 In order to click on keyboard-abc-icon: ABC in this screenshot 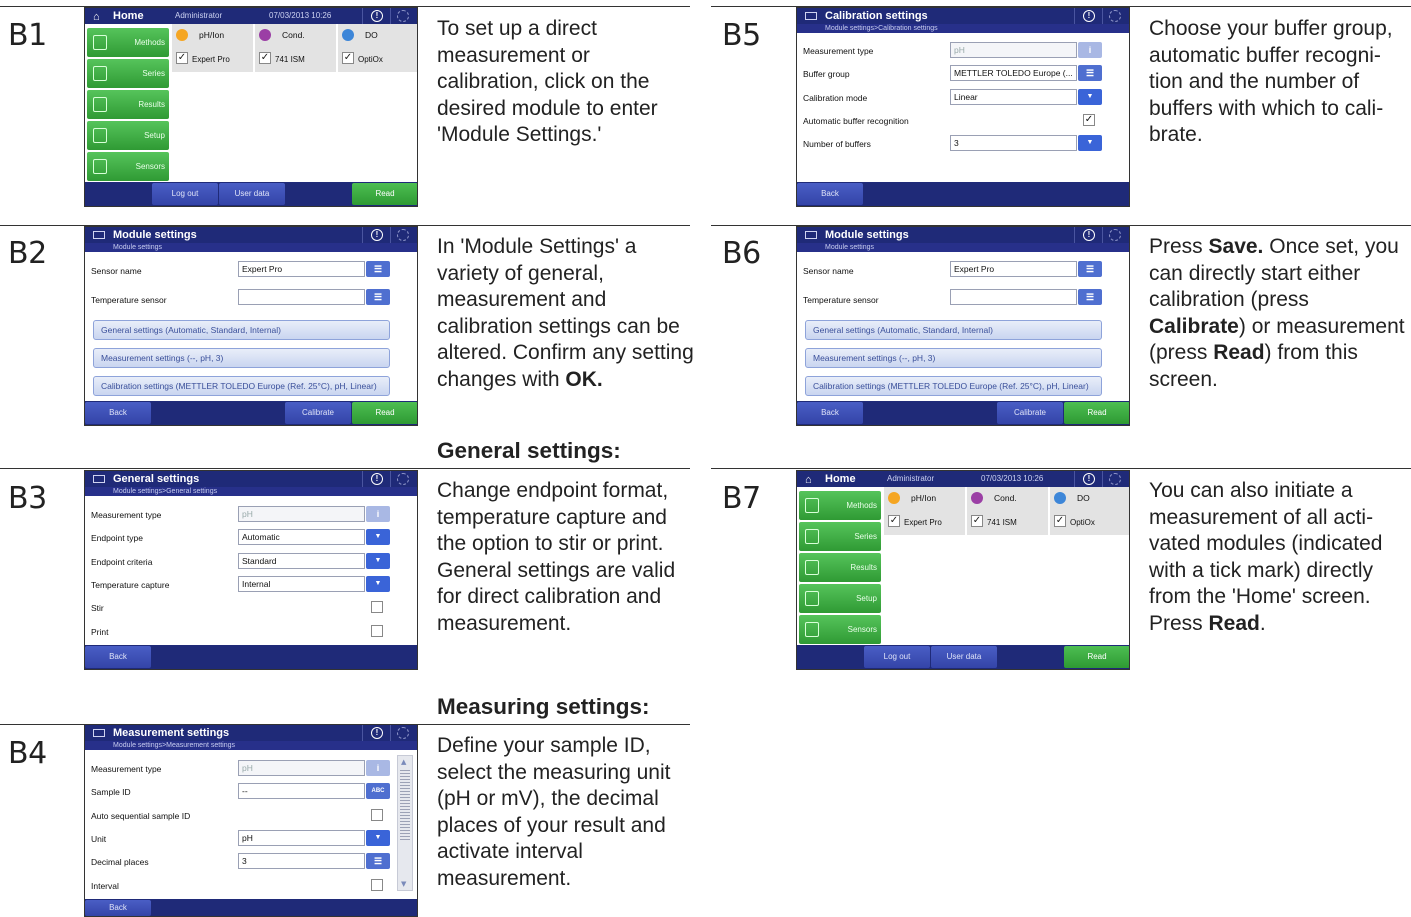, I will do `click(378, 791)`.